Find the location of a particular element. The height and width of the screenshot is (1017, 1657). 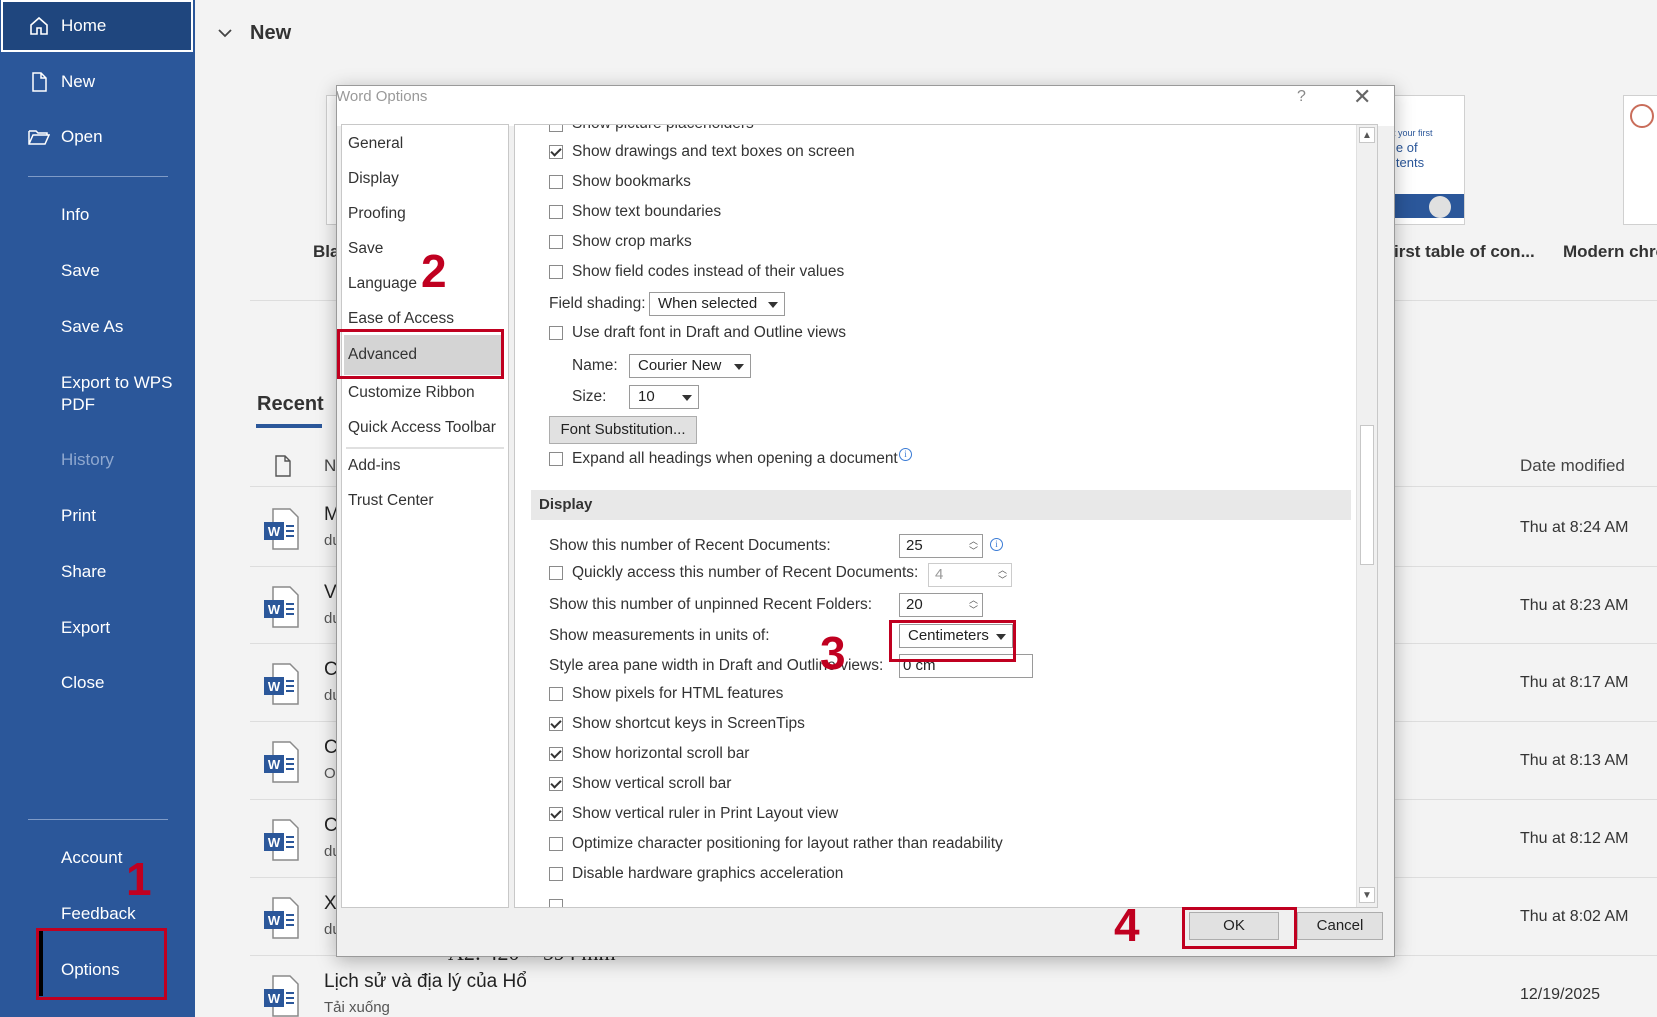

template-label-modern: Modern chro is located at coordinates (1610, 251).